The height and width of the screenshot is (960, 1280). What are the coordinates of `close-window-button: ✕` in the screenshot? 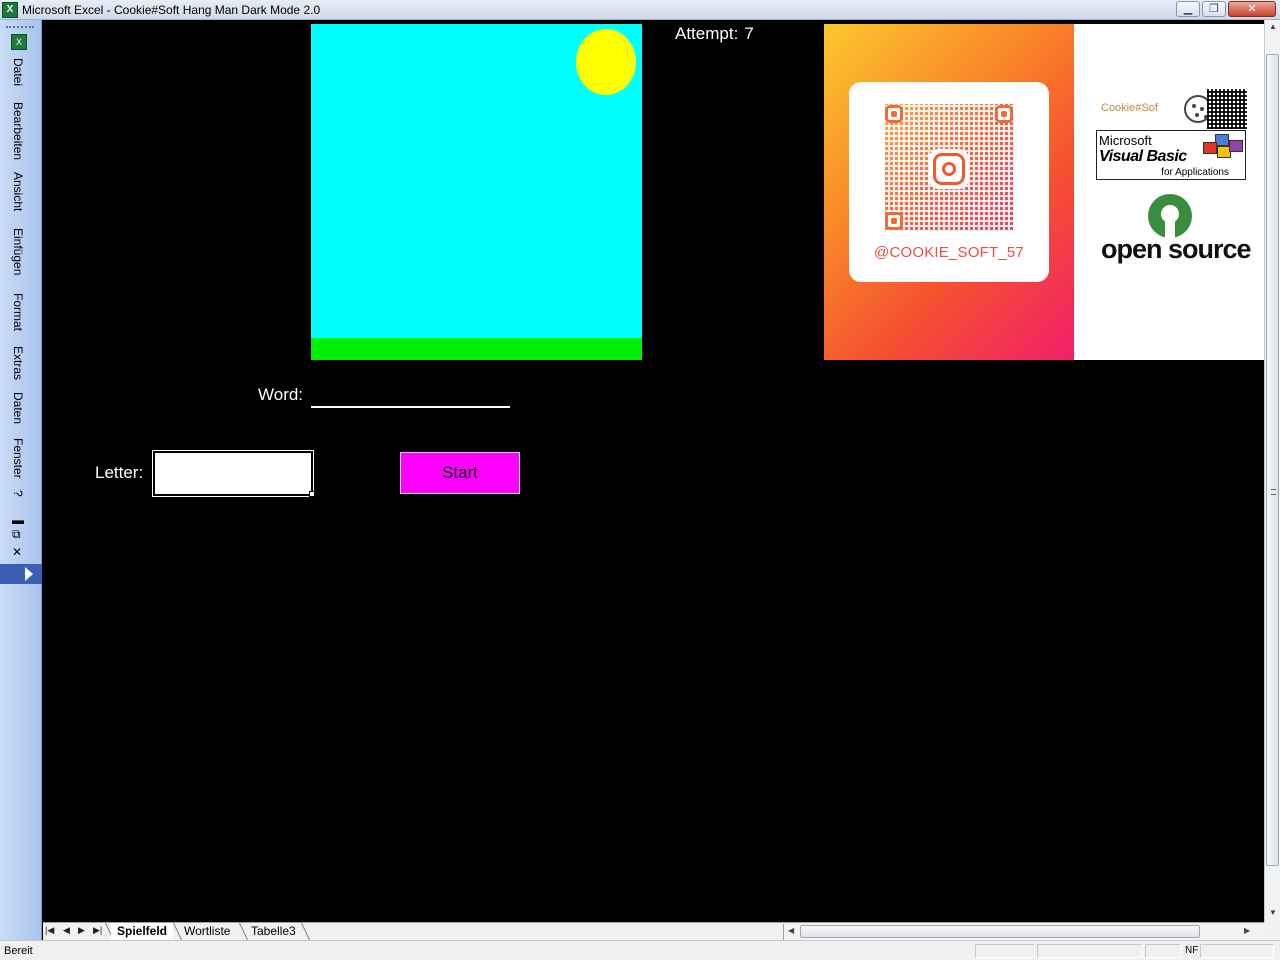 It's located at (1252, 9).